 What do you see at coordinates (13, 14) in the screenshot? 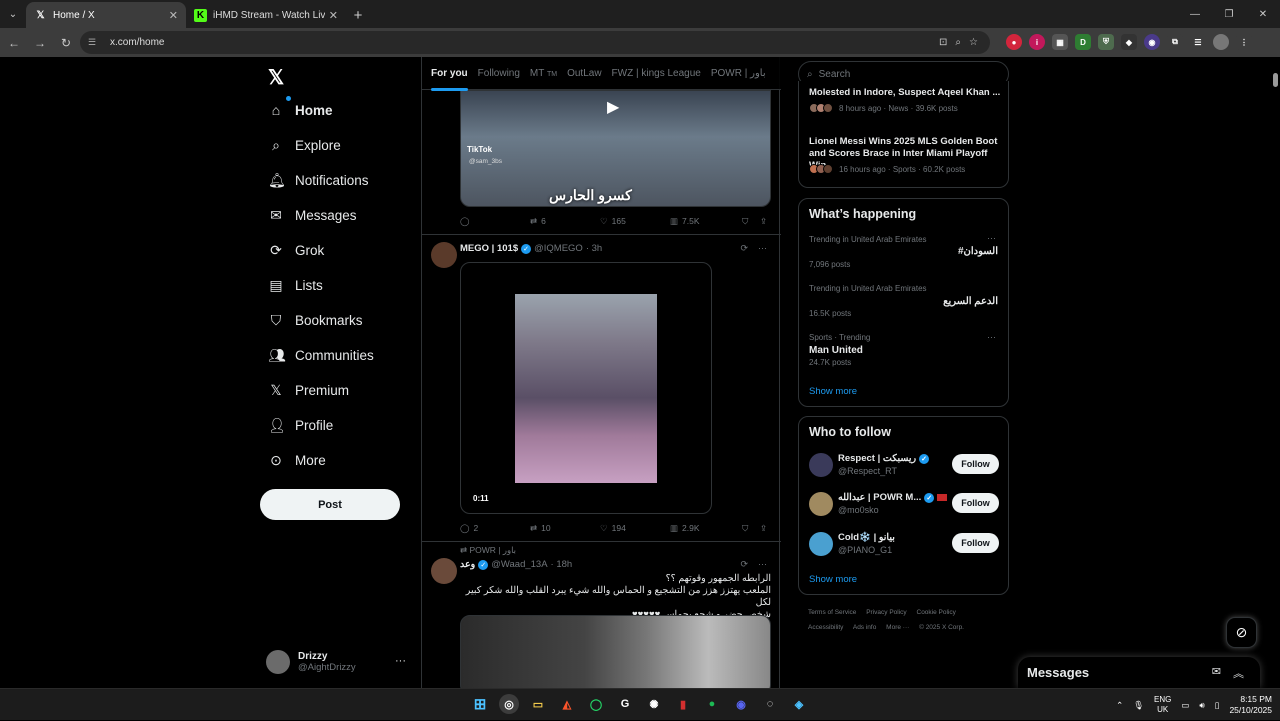
I see `tab-search-icon: ⌄` at bounding box center [13, 14].